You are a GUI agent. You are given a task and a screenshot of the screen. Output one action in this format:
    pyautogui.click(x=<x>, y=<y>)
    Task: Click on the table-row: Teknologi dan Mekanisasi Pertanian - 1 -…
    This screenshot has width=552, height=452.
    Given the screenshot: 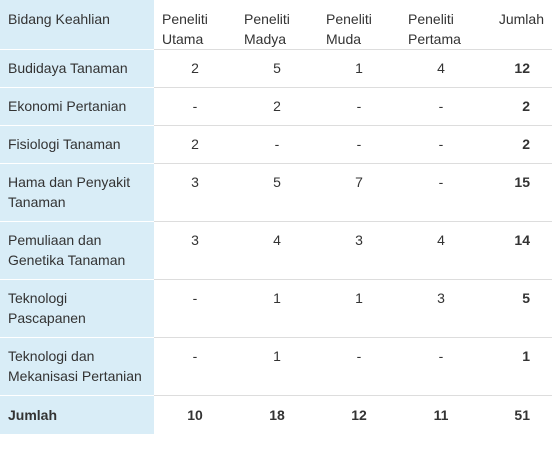 What is the action you would take?
    pyautogui.click(x=276, y=366)
    